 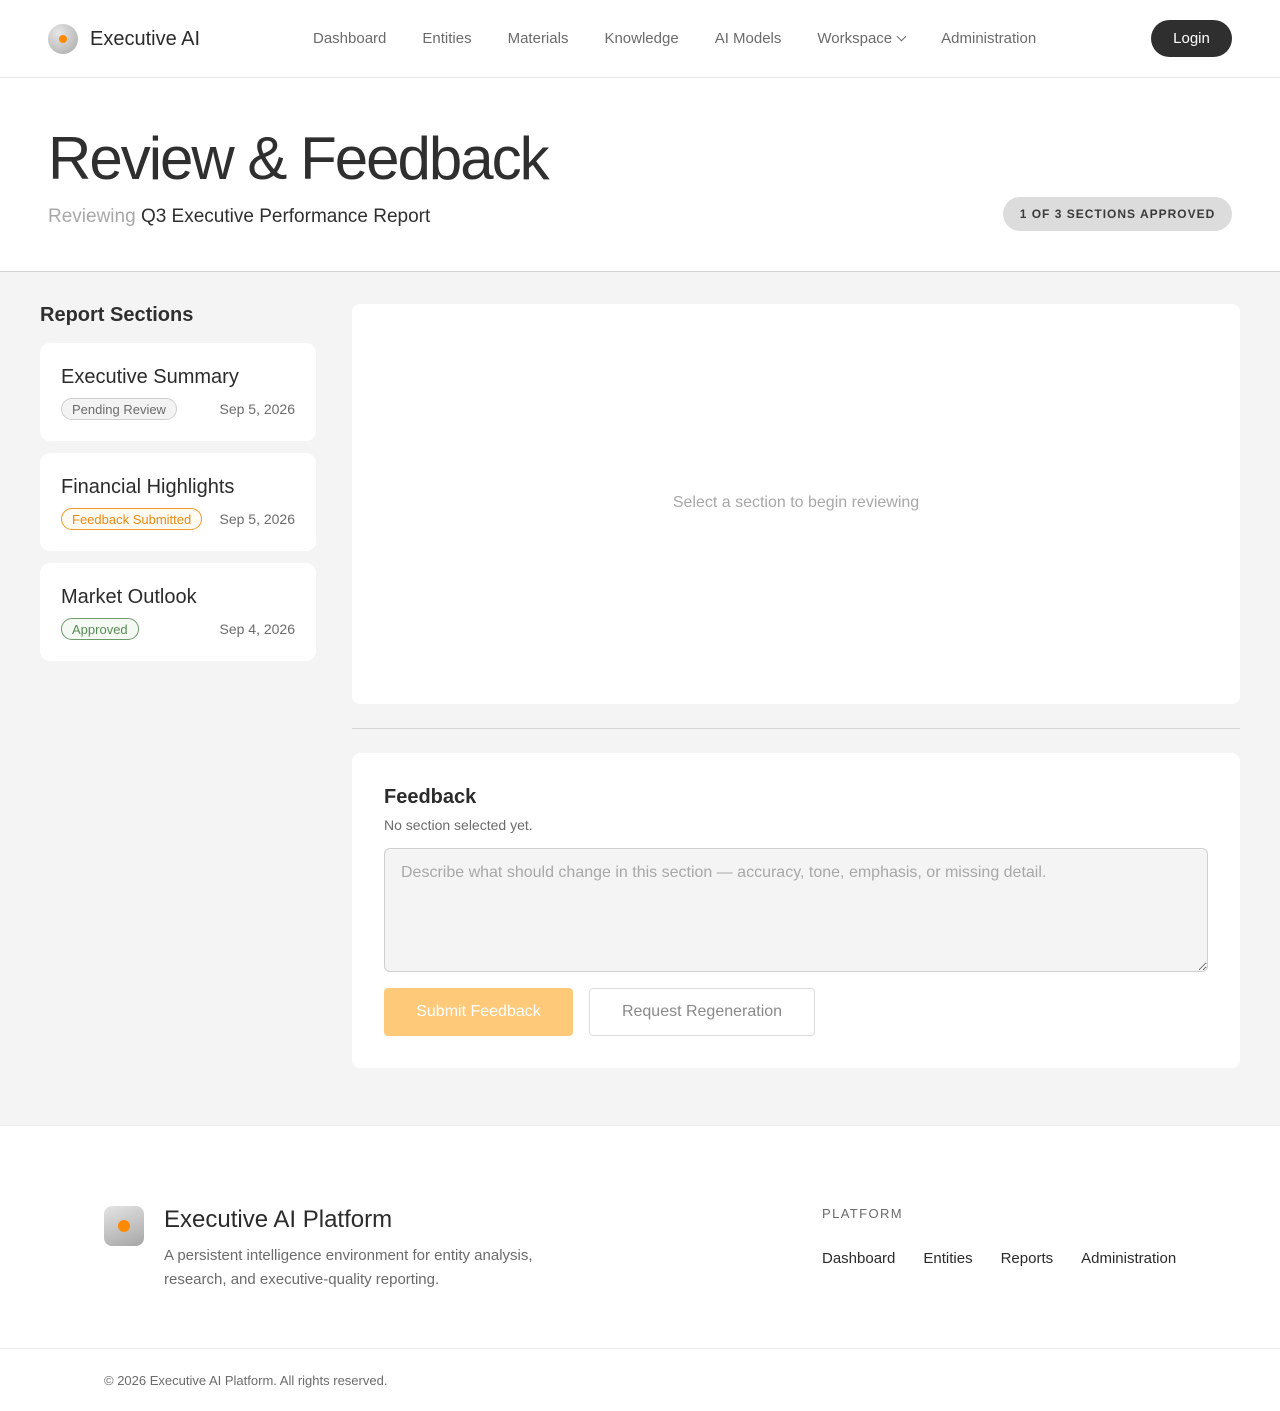 I want to click on footer-link-reports: Reports, so click(x=1027, y=1258).